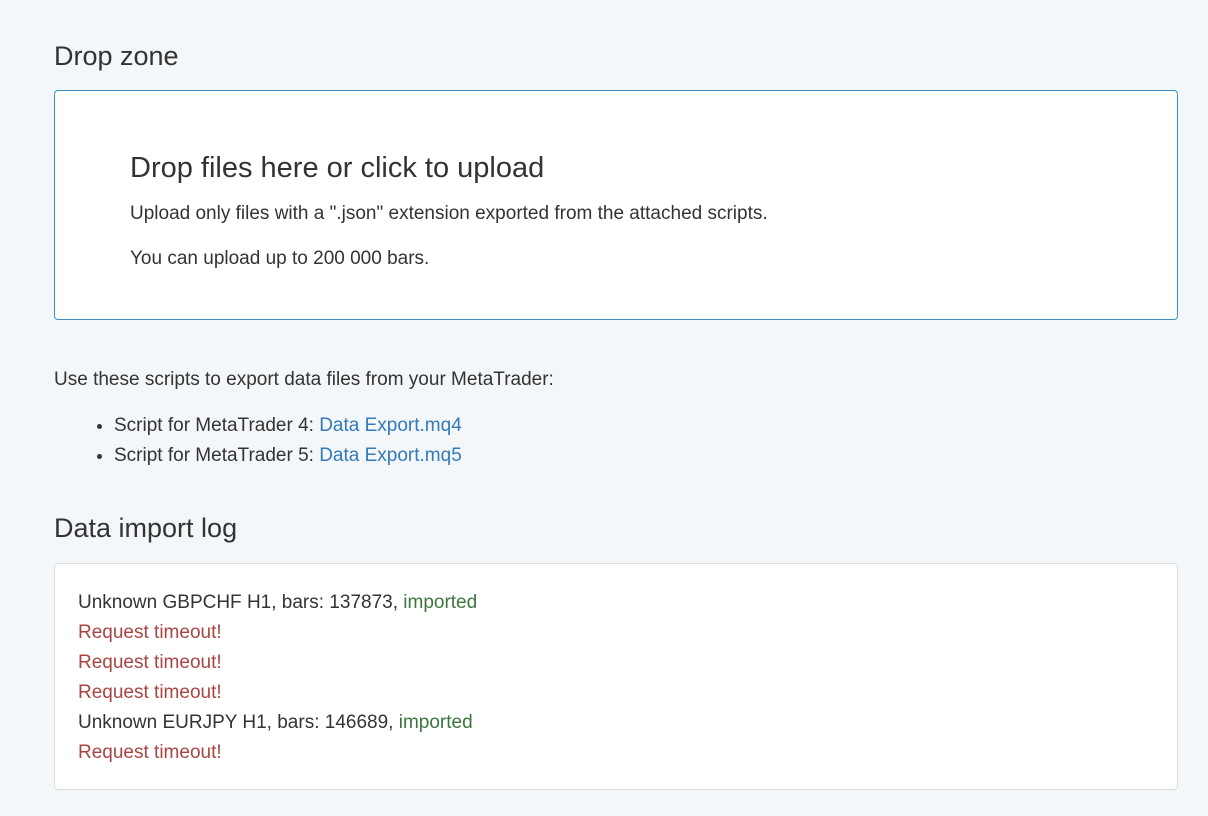  Describe the element at coordinates (390, 425) in the screenshot. I see `script-mt4-link: Data Export.mq4` at that location.